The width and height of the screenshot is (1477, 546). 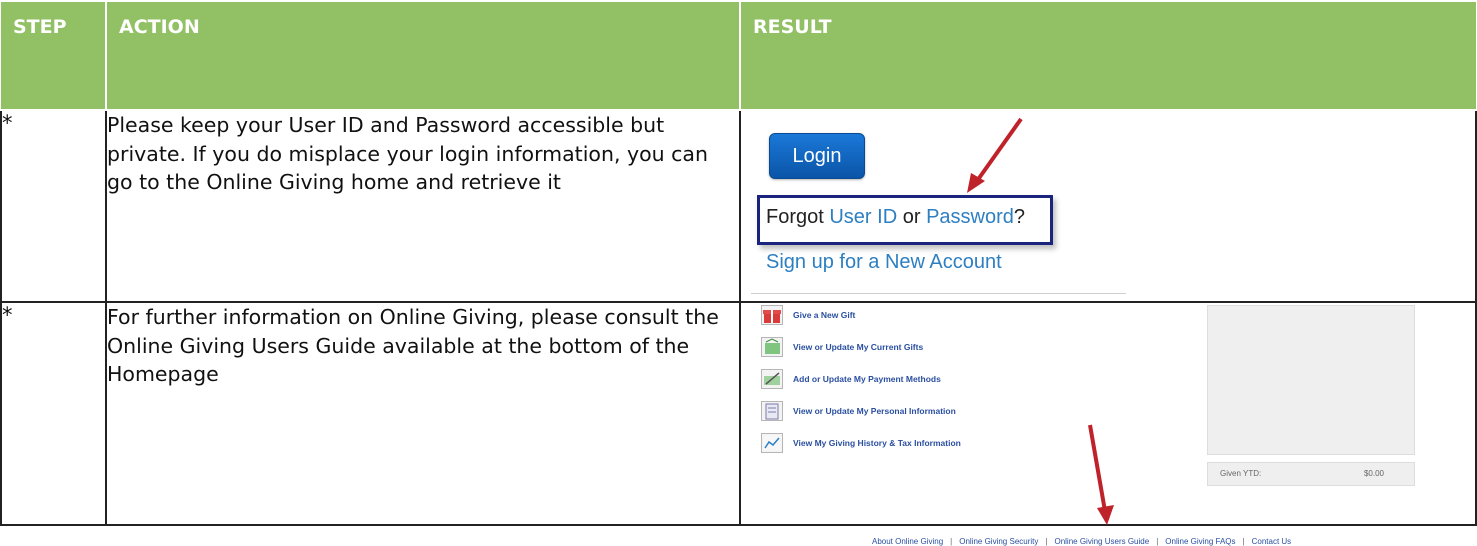 I want to click on summary-panel, so click(x=1311, y=380).